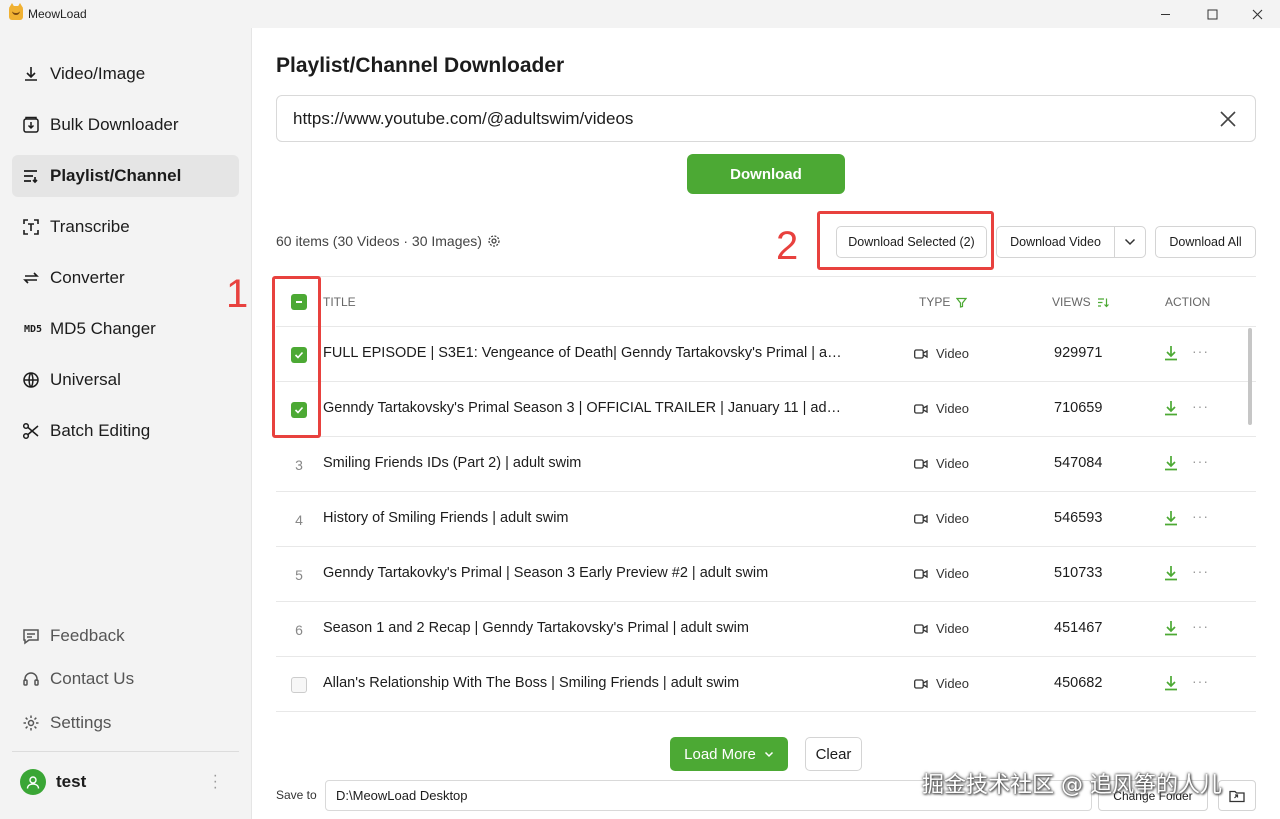 This screenshot has height=819, width=1280. I want to click on save-path-value: D:\MeowLoad Desktop, so click(402, 795).